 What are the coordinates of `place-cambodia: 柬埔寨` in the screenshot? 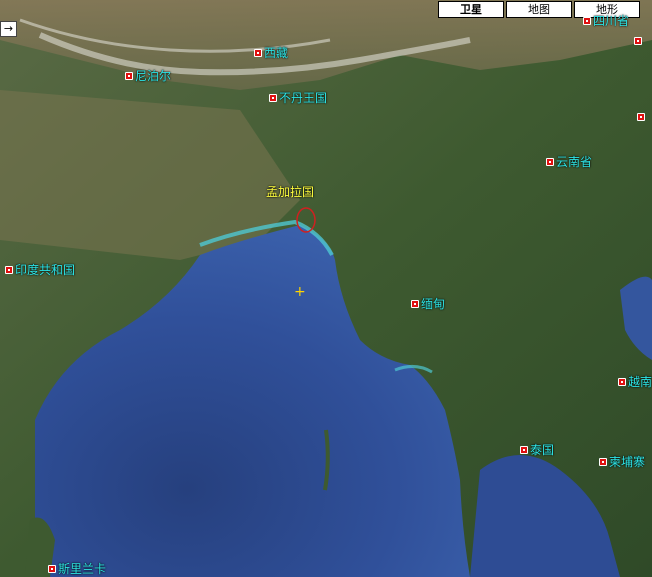 It's located at (622, 461).